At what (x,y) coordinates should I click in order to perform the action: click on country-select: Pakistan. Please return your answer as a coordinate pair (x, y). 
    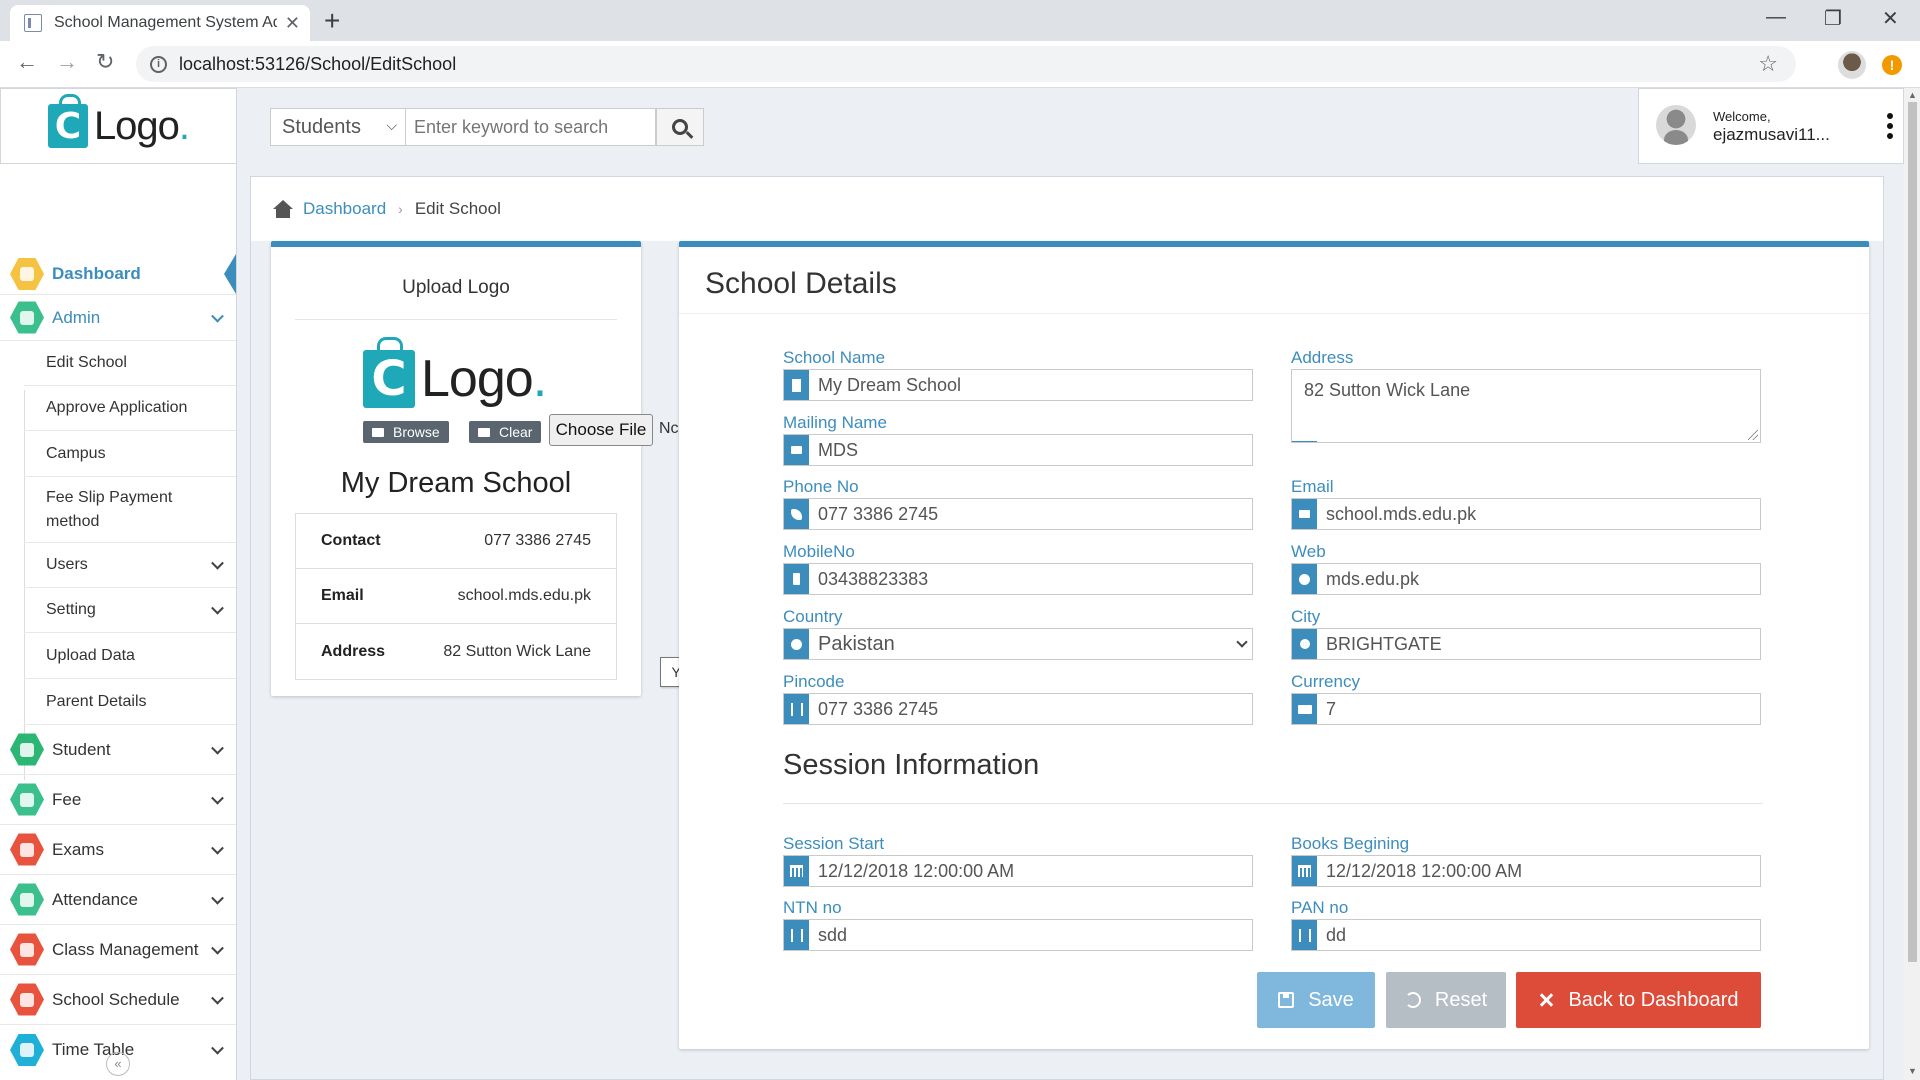
    Looking at the image, I should click on (1018, 644).